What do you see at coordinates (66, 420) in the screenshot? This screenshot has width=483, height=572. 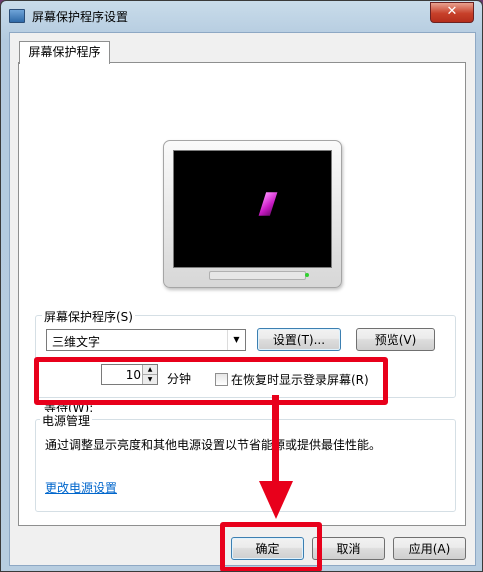 I see `power-group-label: 电源管理` at bounding box center [66, 420].